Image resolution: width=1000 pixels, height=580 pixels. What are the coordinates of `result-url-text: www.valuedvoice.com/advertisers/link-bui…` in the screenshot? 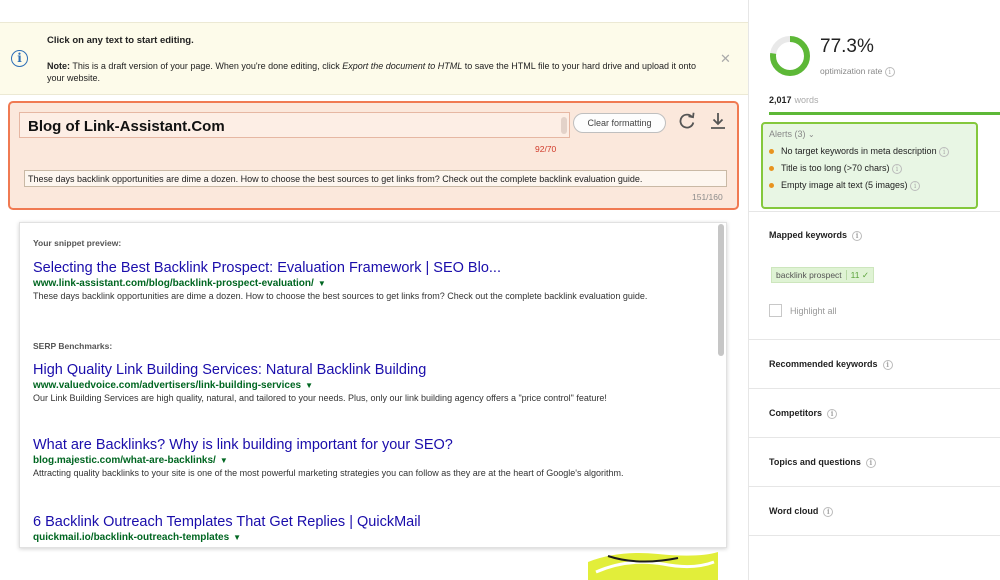 It's located at (167, 385).